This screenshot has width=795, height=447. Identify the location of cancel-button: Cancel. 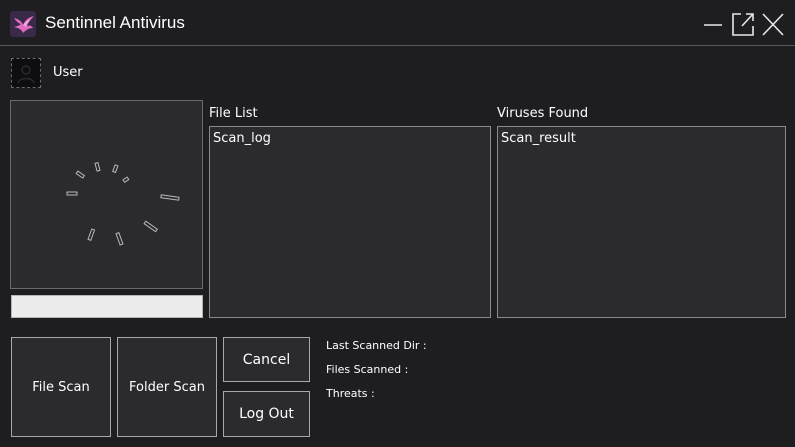
(266, 359).